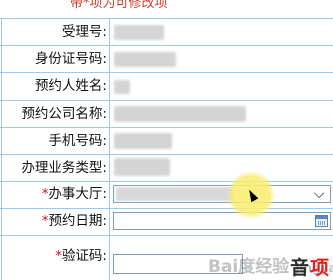  I want to click on form-notice: 带*项为可修改项, so click(119, 5).